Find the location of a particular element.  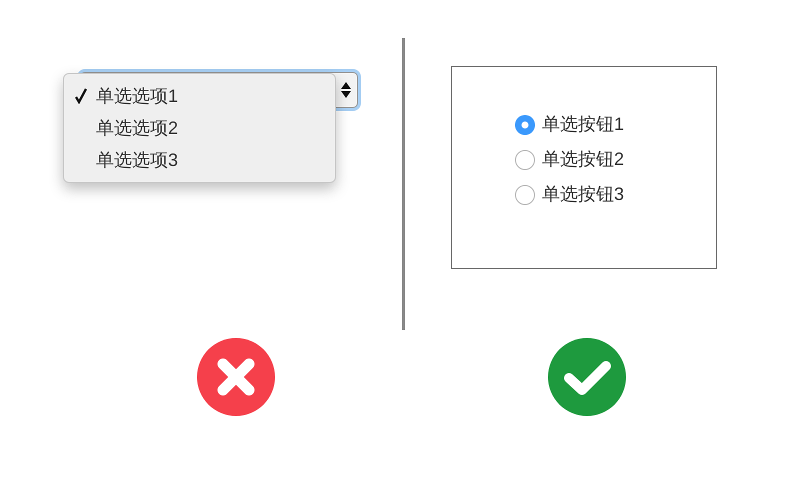

checkmark-icon is located at coordinates (587, 377).